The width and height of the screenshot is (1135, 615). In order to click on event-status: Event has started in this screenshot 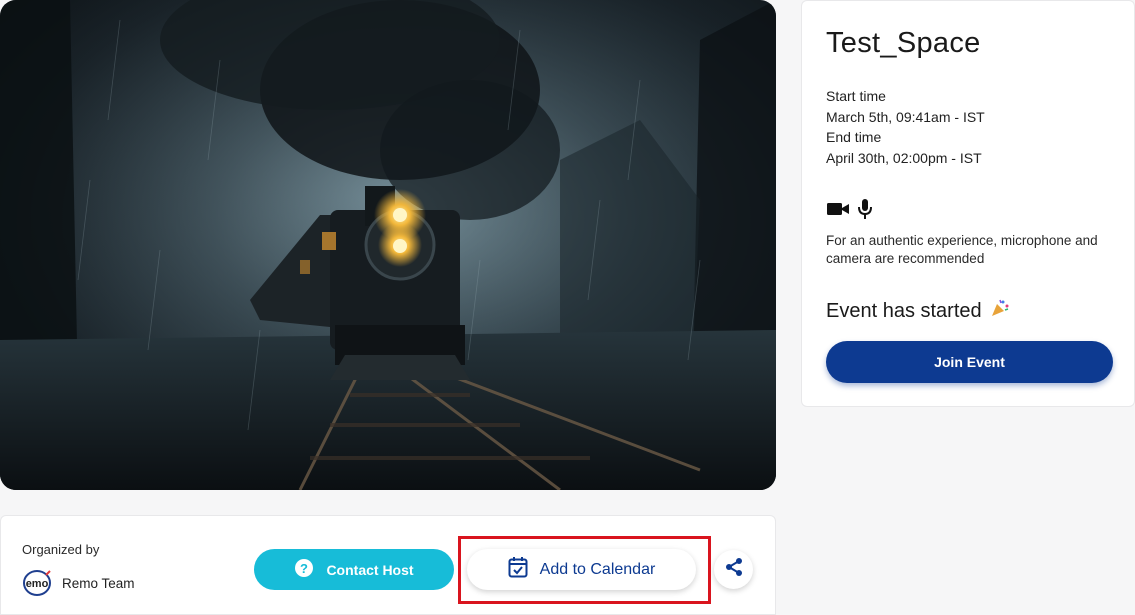, I will do `click(918, 311)`.